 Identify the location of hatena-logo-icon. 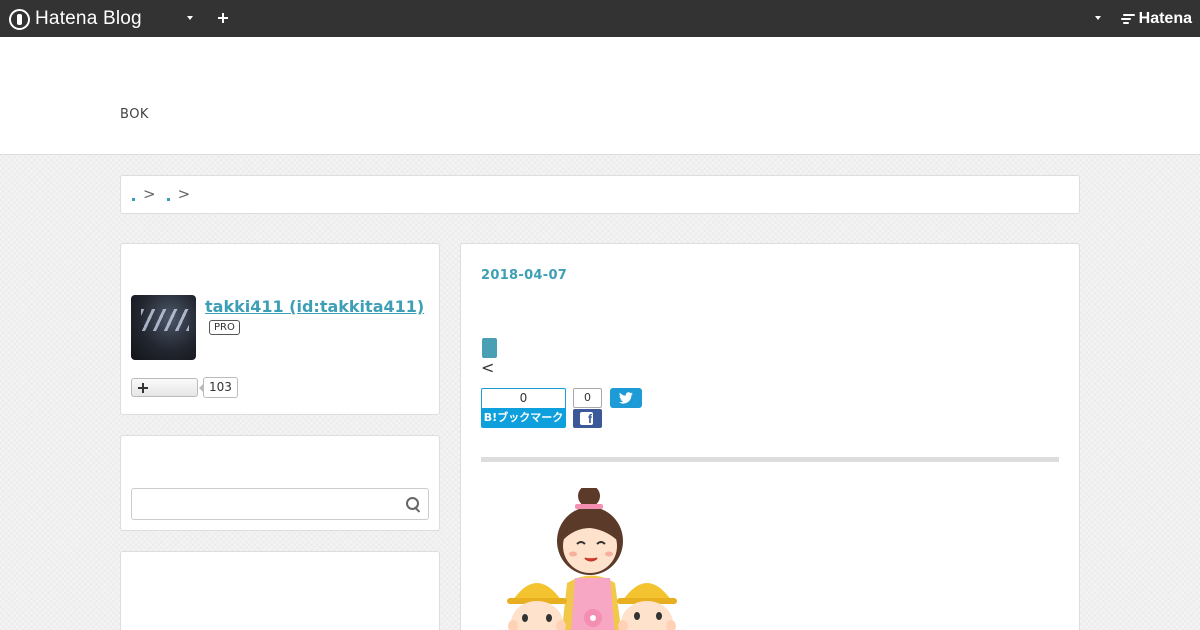
(1128, 19).